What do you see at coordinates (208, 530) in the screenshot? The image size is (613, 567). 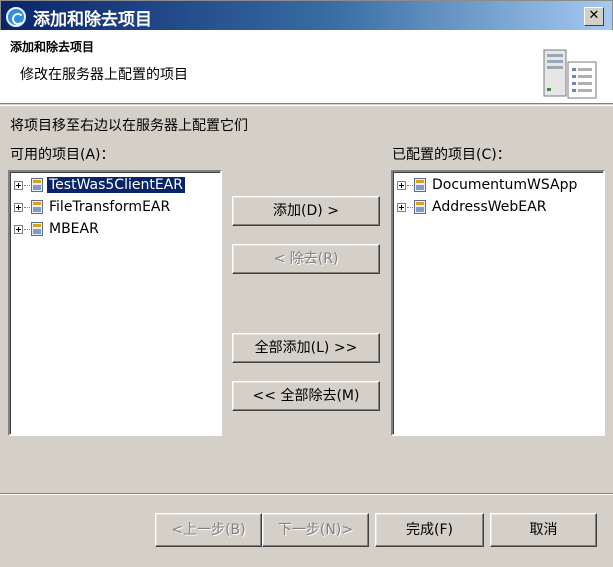 I see `back-button: <上一步(B)` at bounding box center [208, 530].